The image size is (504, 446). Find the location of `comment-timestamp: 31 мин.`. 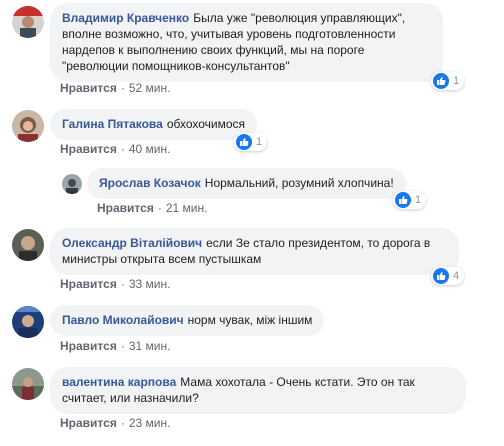

comment-timestamp: 31 мин. is located at coordinates (150, 346).